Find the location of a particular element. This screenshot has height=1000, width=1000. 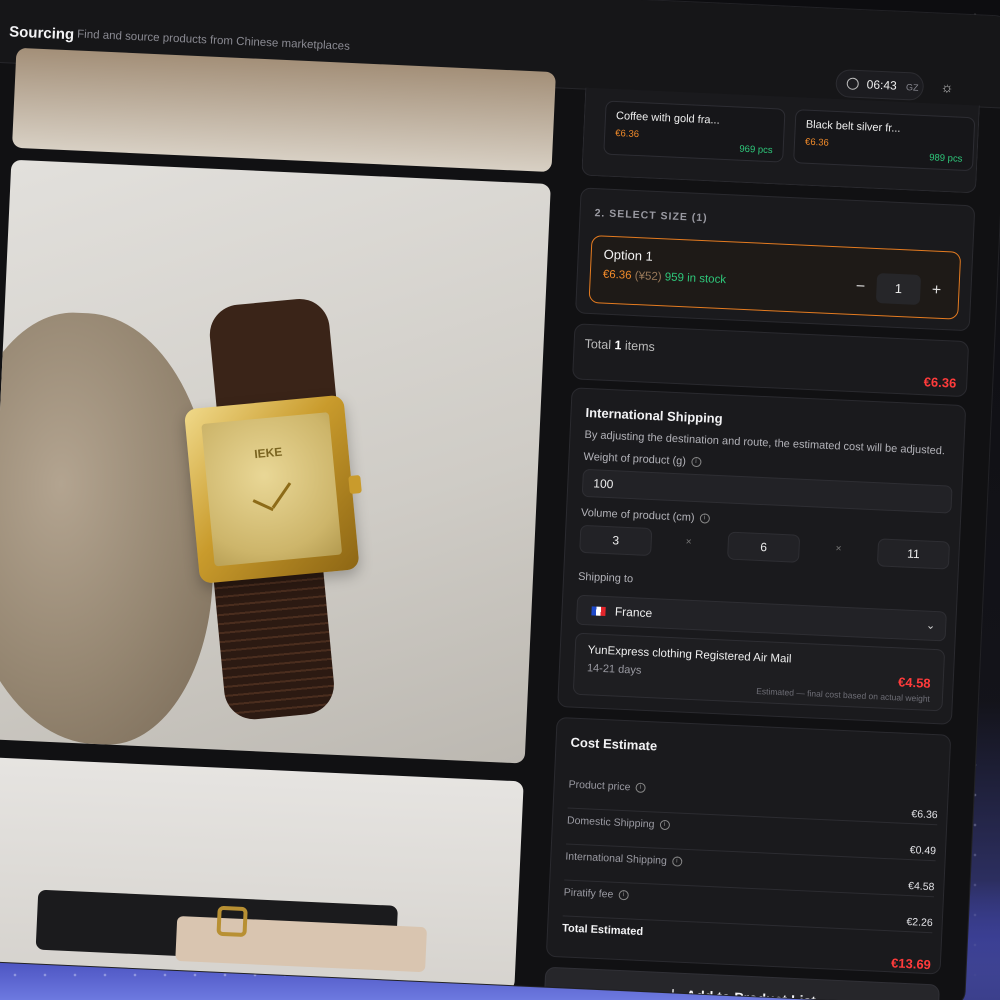

ship-to-label: Shipping to is located at coordinates (605, 578).